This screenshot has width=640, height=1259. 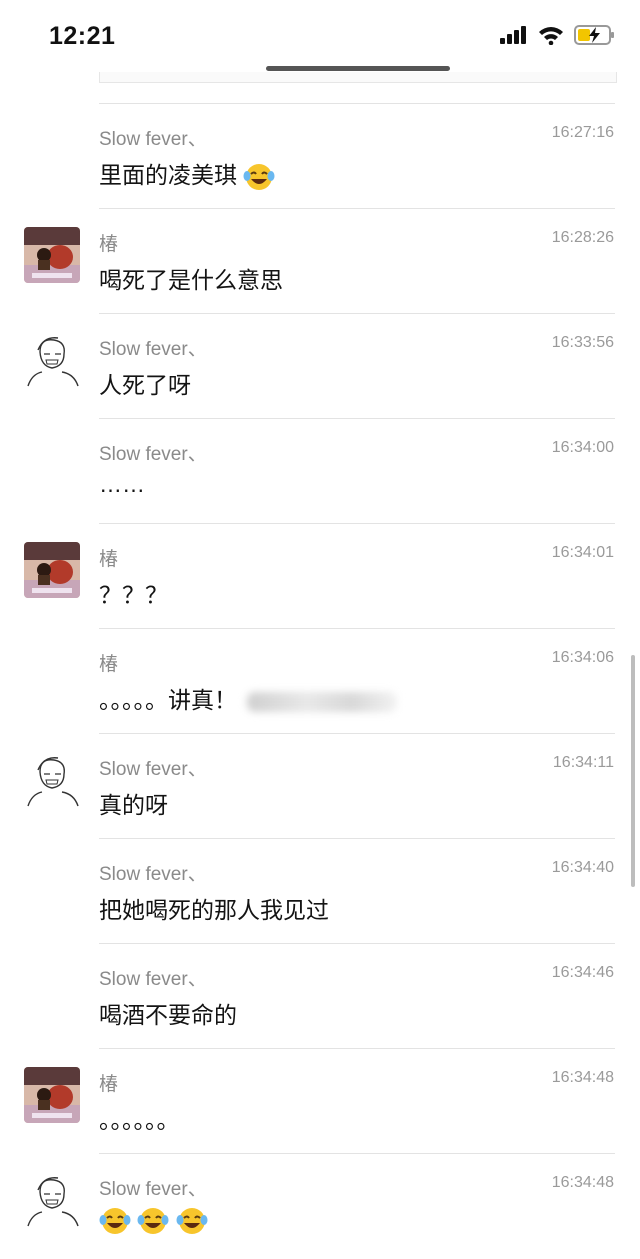 I want to click on message-text-wrap: 。。。。。讲真！, so click(x=248, y=698).